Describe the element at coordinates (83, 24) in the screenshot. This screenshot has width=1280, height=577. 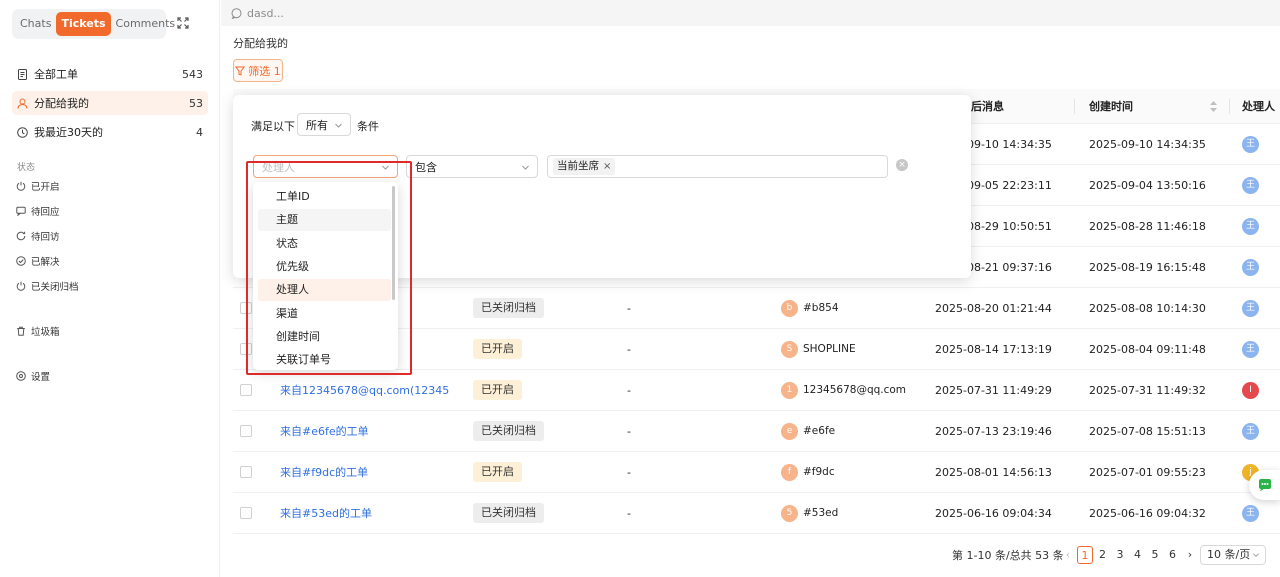
I see `tab-tickets: Tickets` at that location.